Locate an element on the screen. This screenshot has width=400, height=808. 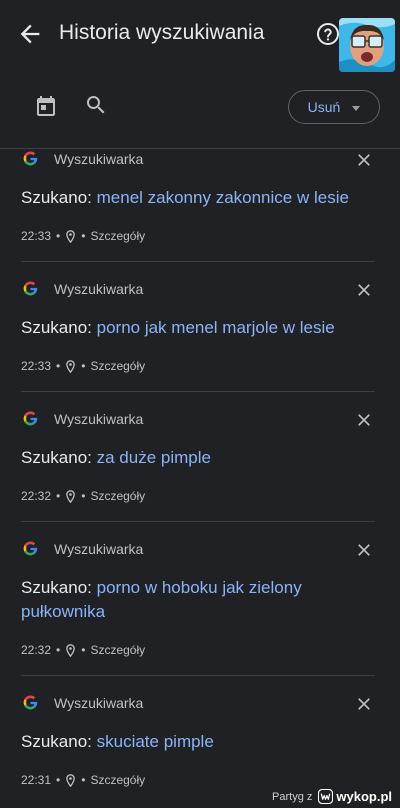
avatar is located at coordinates (367, 45).